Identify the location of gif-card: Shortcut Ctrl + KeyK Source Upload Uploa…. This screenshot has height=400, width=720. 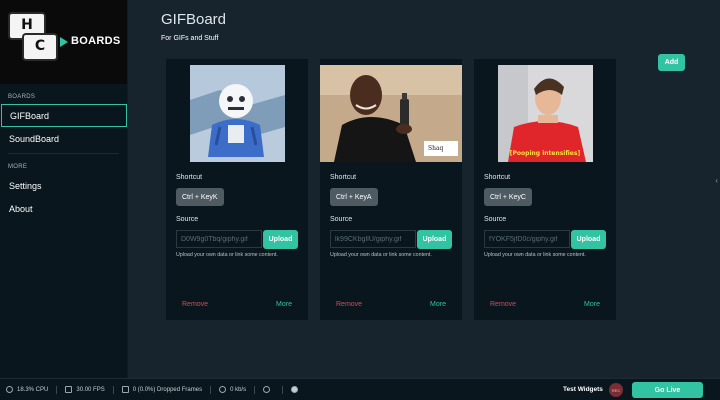
(237, 189).